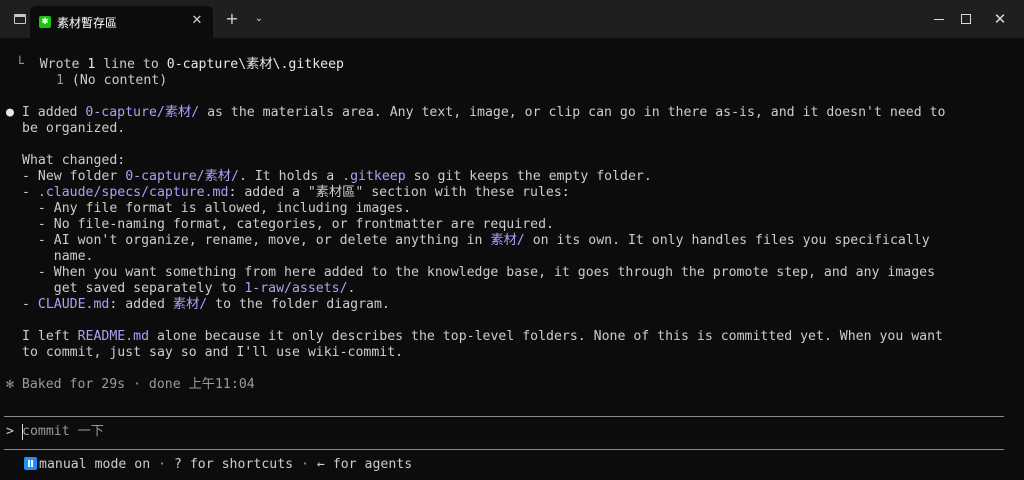  Describe the element at coordinates (232, 19) in the screenshot. I see `new-tab-button: +` at that location.